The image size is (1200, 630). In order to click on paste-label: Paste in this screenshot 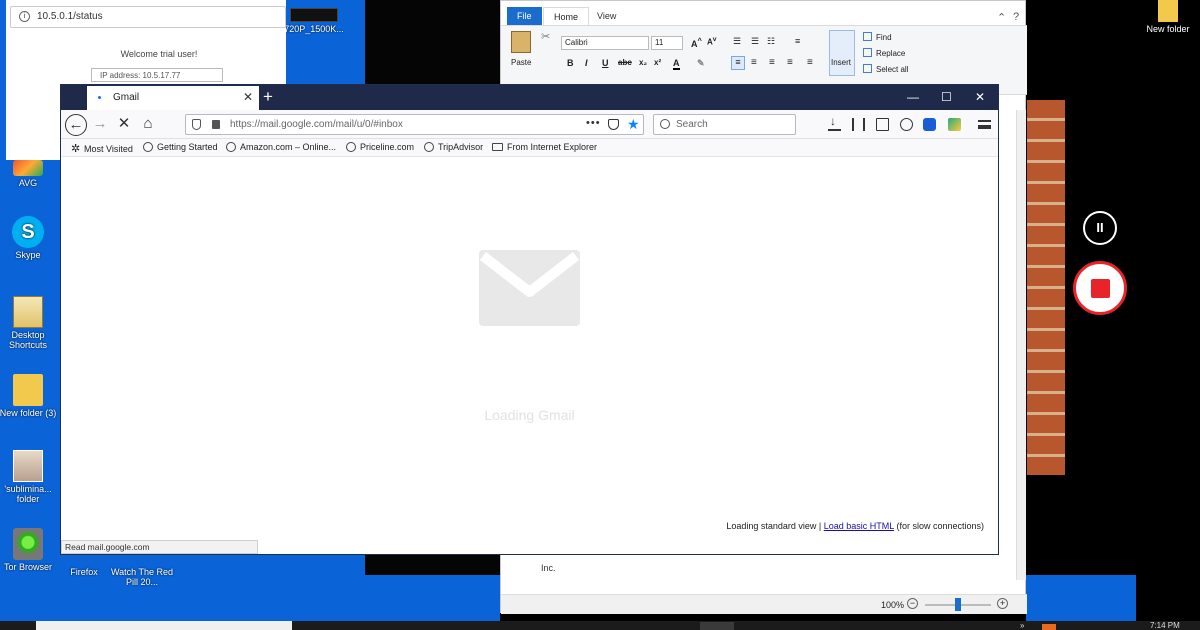, I will do `click(521, 62)`.